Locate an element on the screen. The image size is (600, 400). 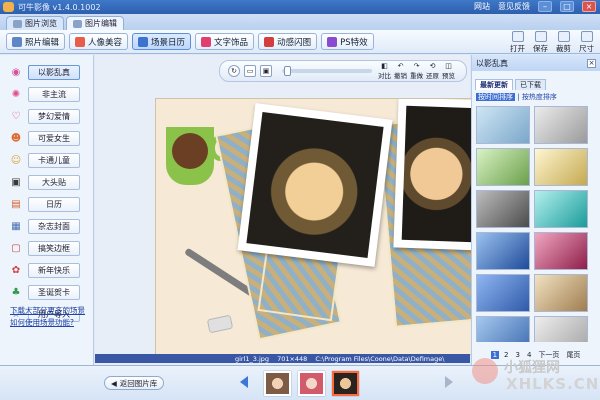
portrait-icon is located at coordinates (80, 41).